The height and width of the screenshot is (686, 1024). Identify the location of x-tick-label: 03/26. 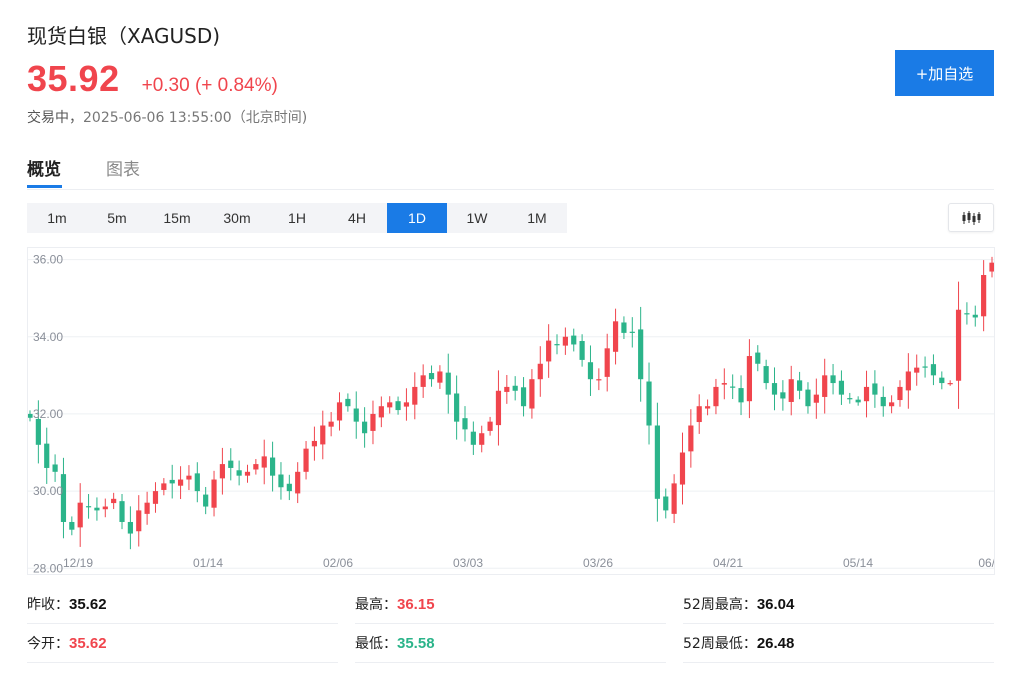
(598, 563).